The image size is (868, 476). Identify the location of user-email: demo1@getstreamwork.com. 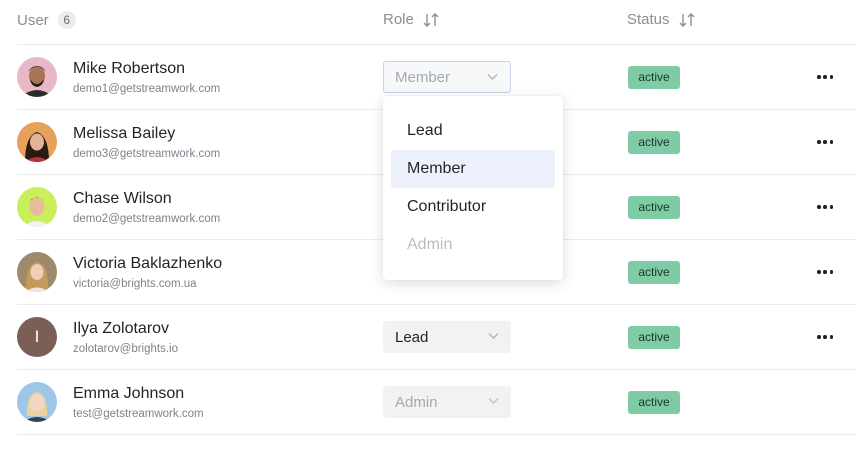
(147, 89).